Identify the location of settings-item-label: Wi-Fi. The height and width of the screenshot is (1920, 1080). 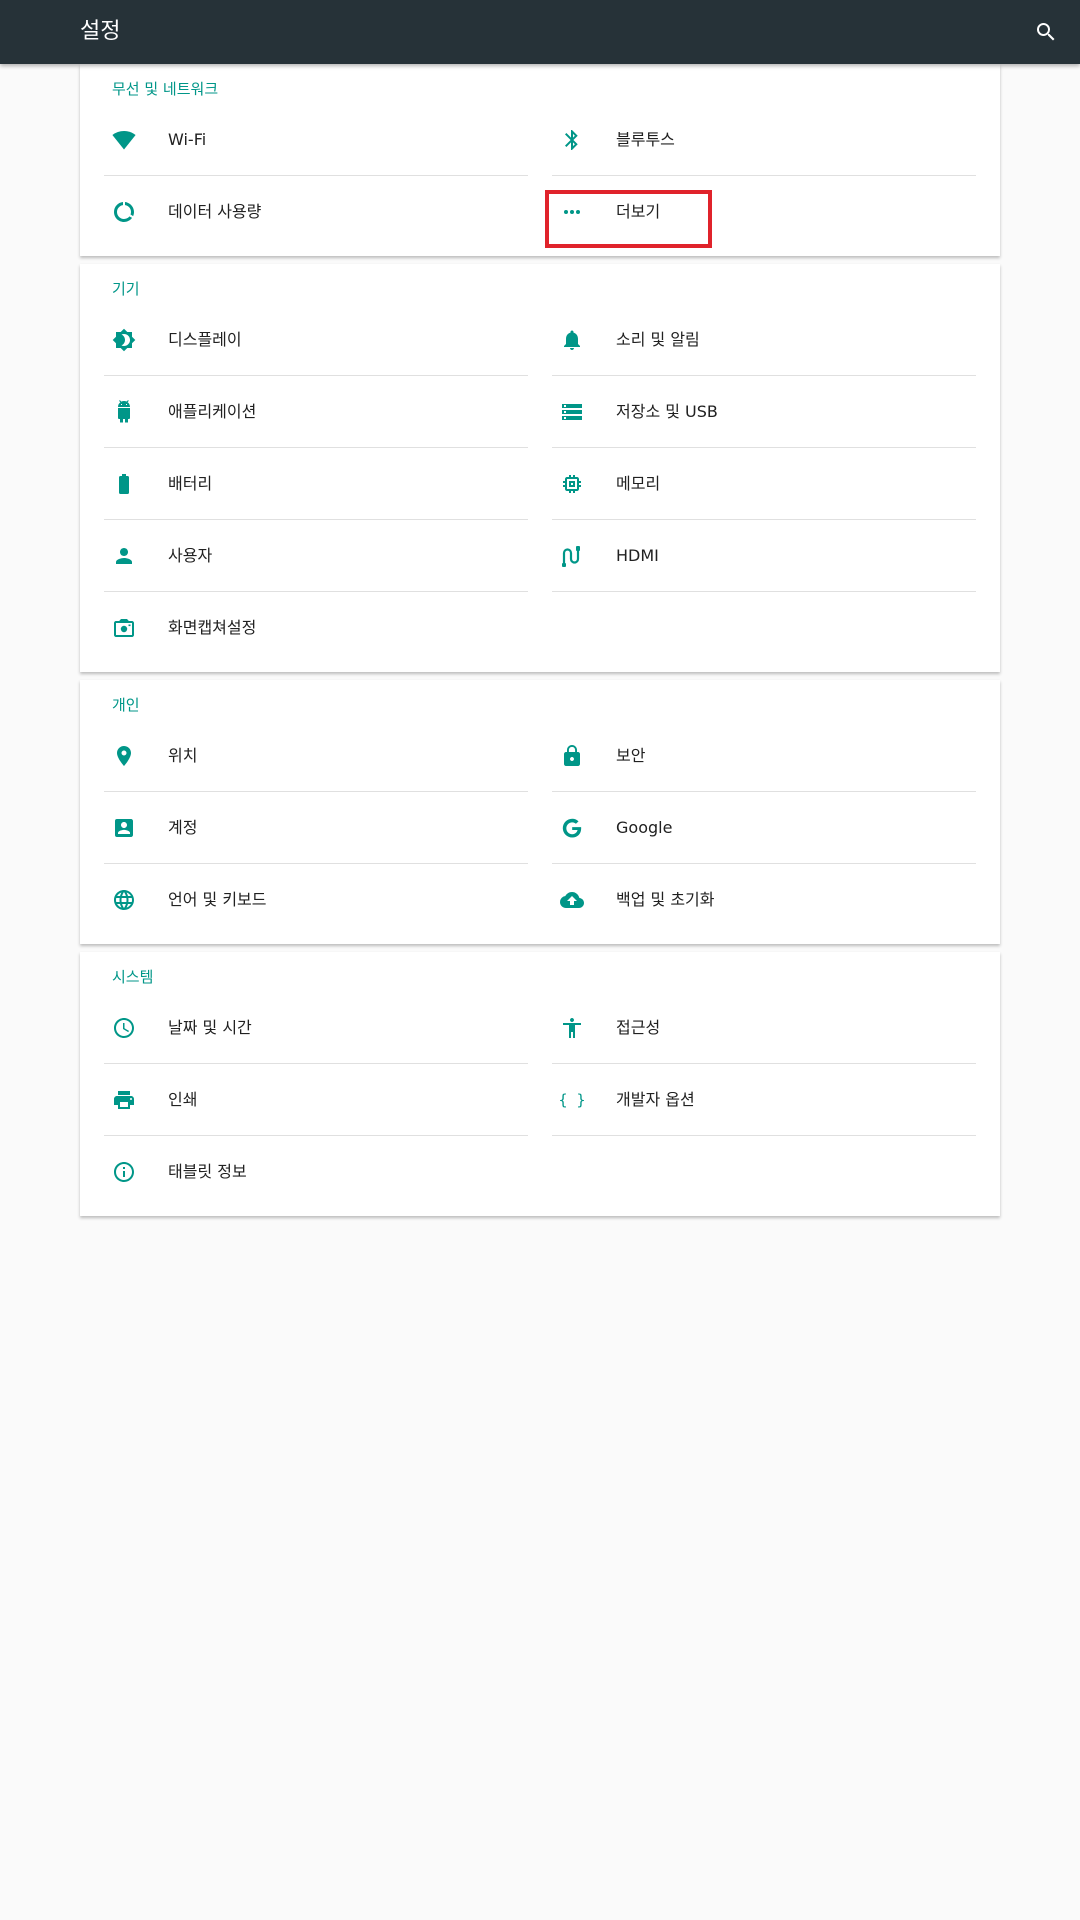
(187, 139).